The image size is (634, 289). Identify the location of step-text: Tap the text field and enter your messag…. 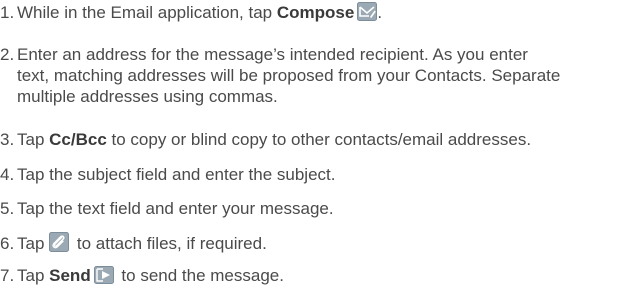
(175, 208).